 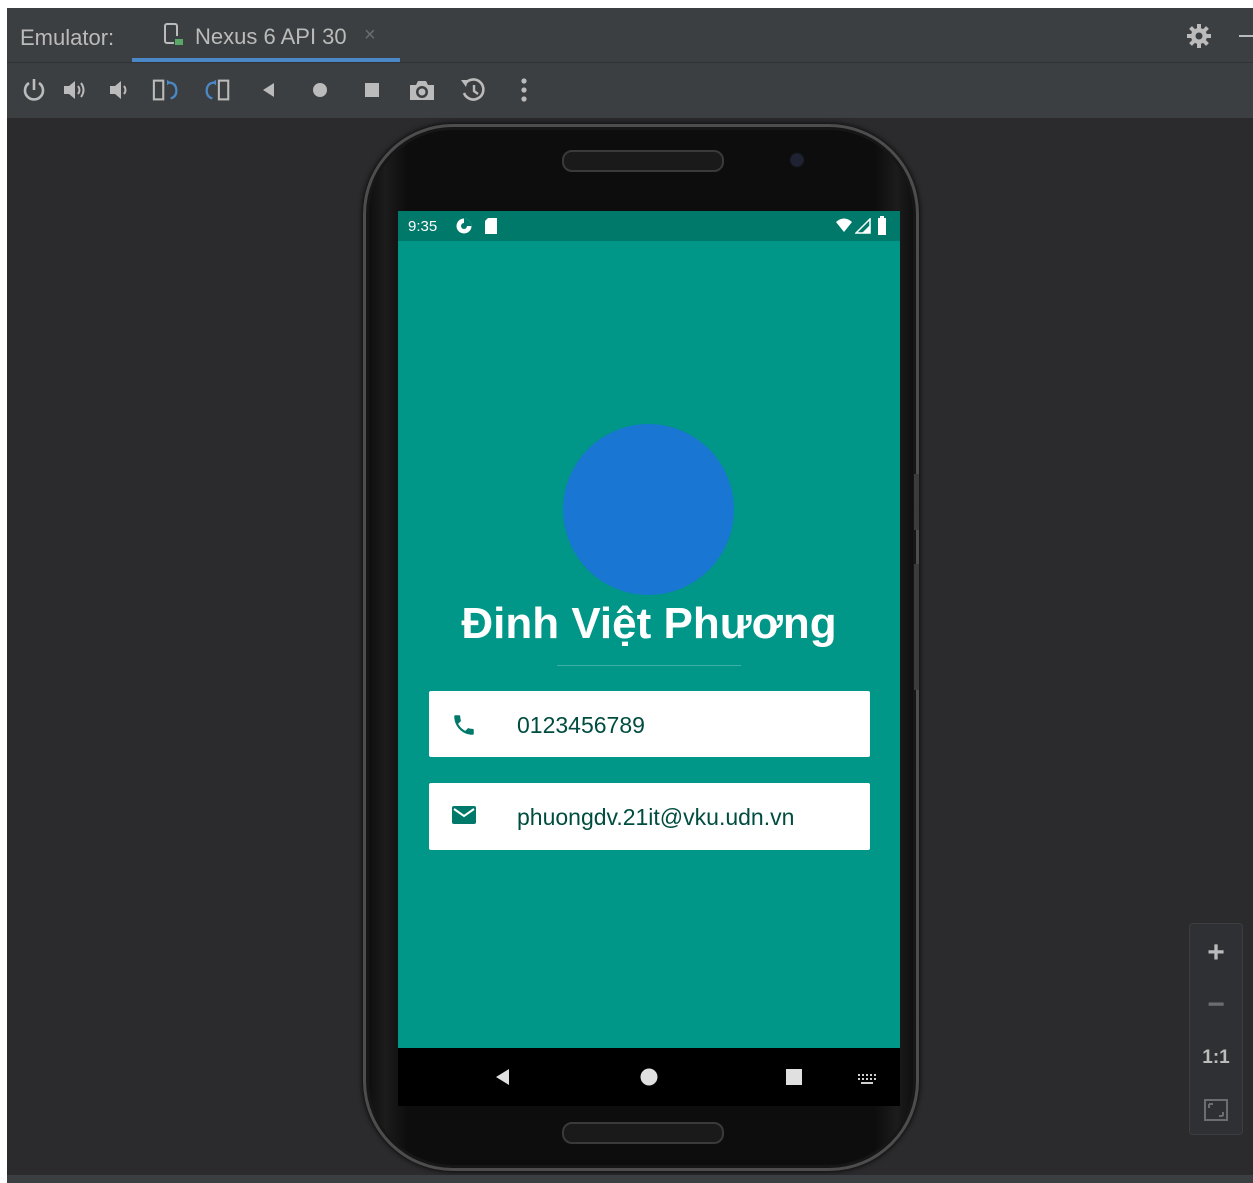 What do you see at coordinates (491, 228) in the screenshot?
I see `sd-card-icon` at bounding box center [491, 228].